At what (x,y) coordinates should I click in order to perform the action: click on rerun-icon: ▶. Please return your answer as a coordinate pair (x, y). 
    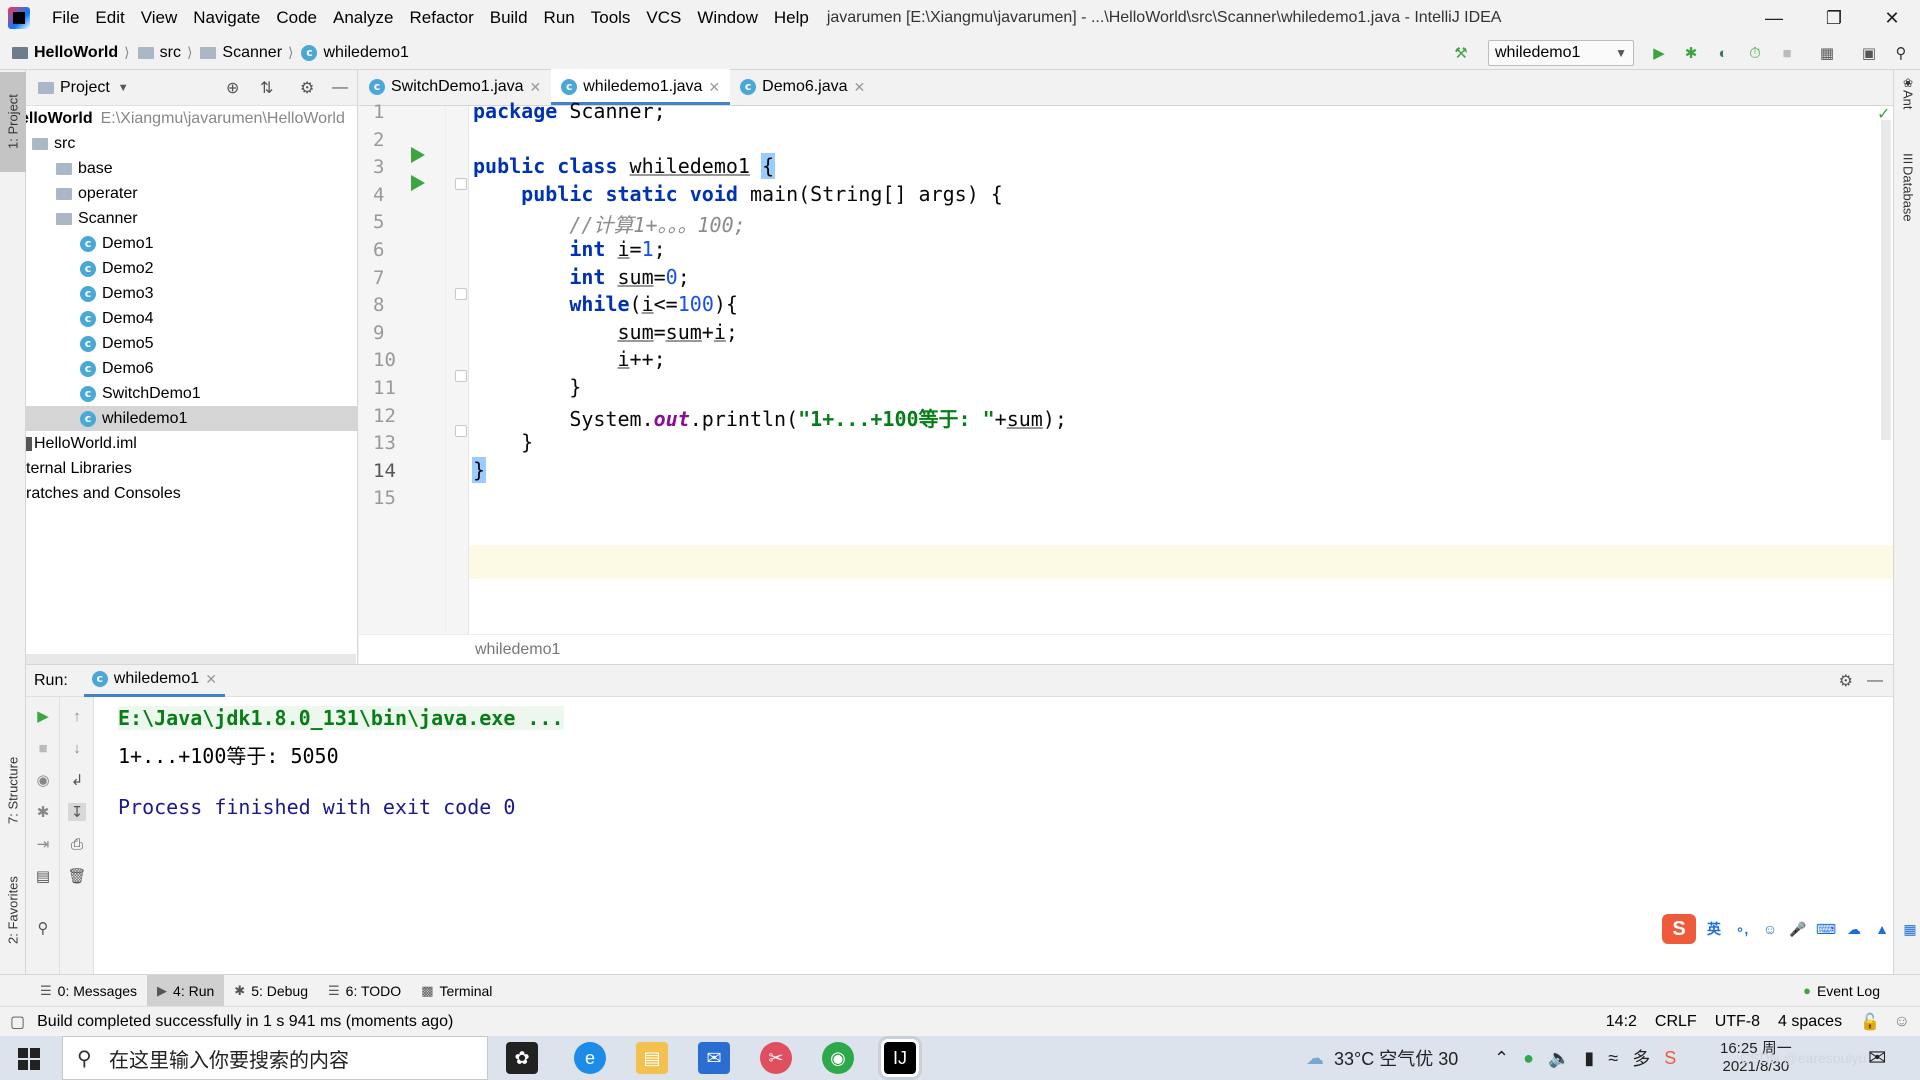
    Looking at the image, I should click on (43, 716).